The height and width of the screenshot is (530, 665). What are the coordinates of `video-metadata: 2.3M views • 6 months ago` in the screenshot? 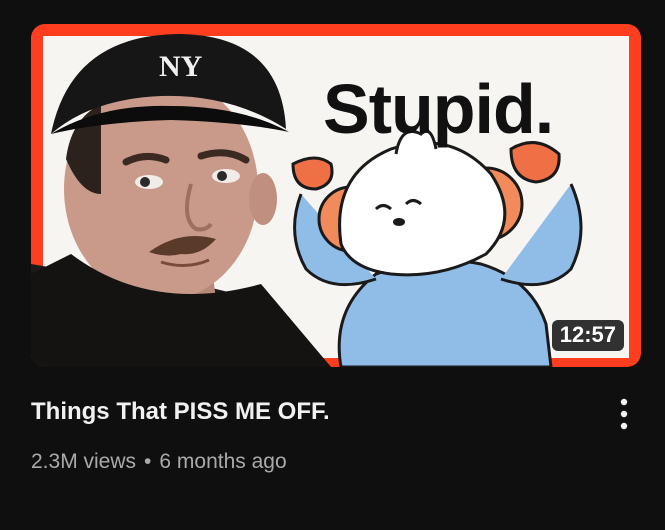 It's located at (159, 462).